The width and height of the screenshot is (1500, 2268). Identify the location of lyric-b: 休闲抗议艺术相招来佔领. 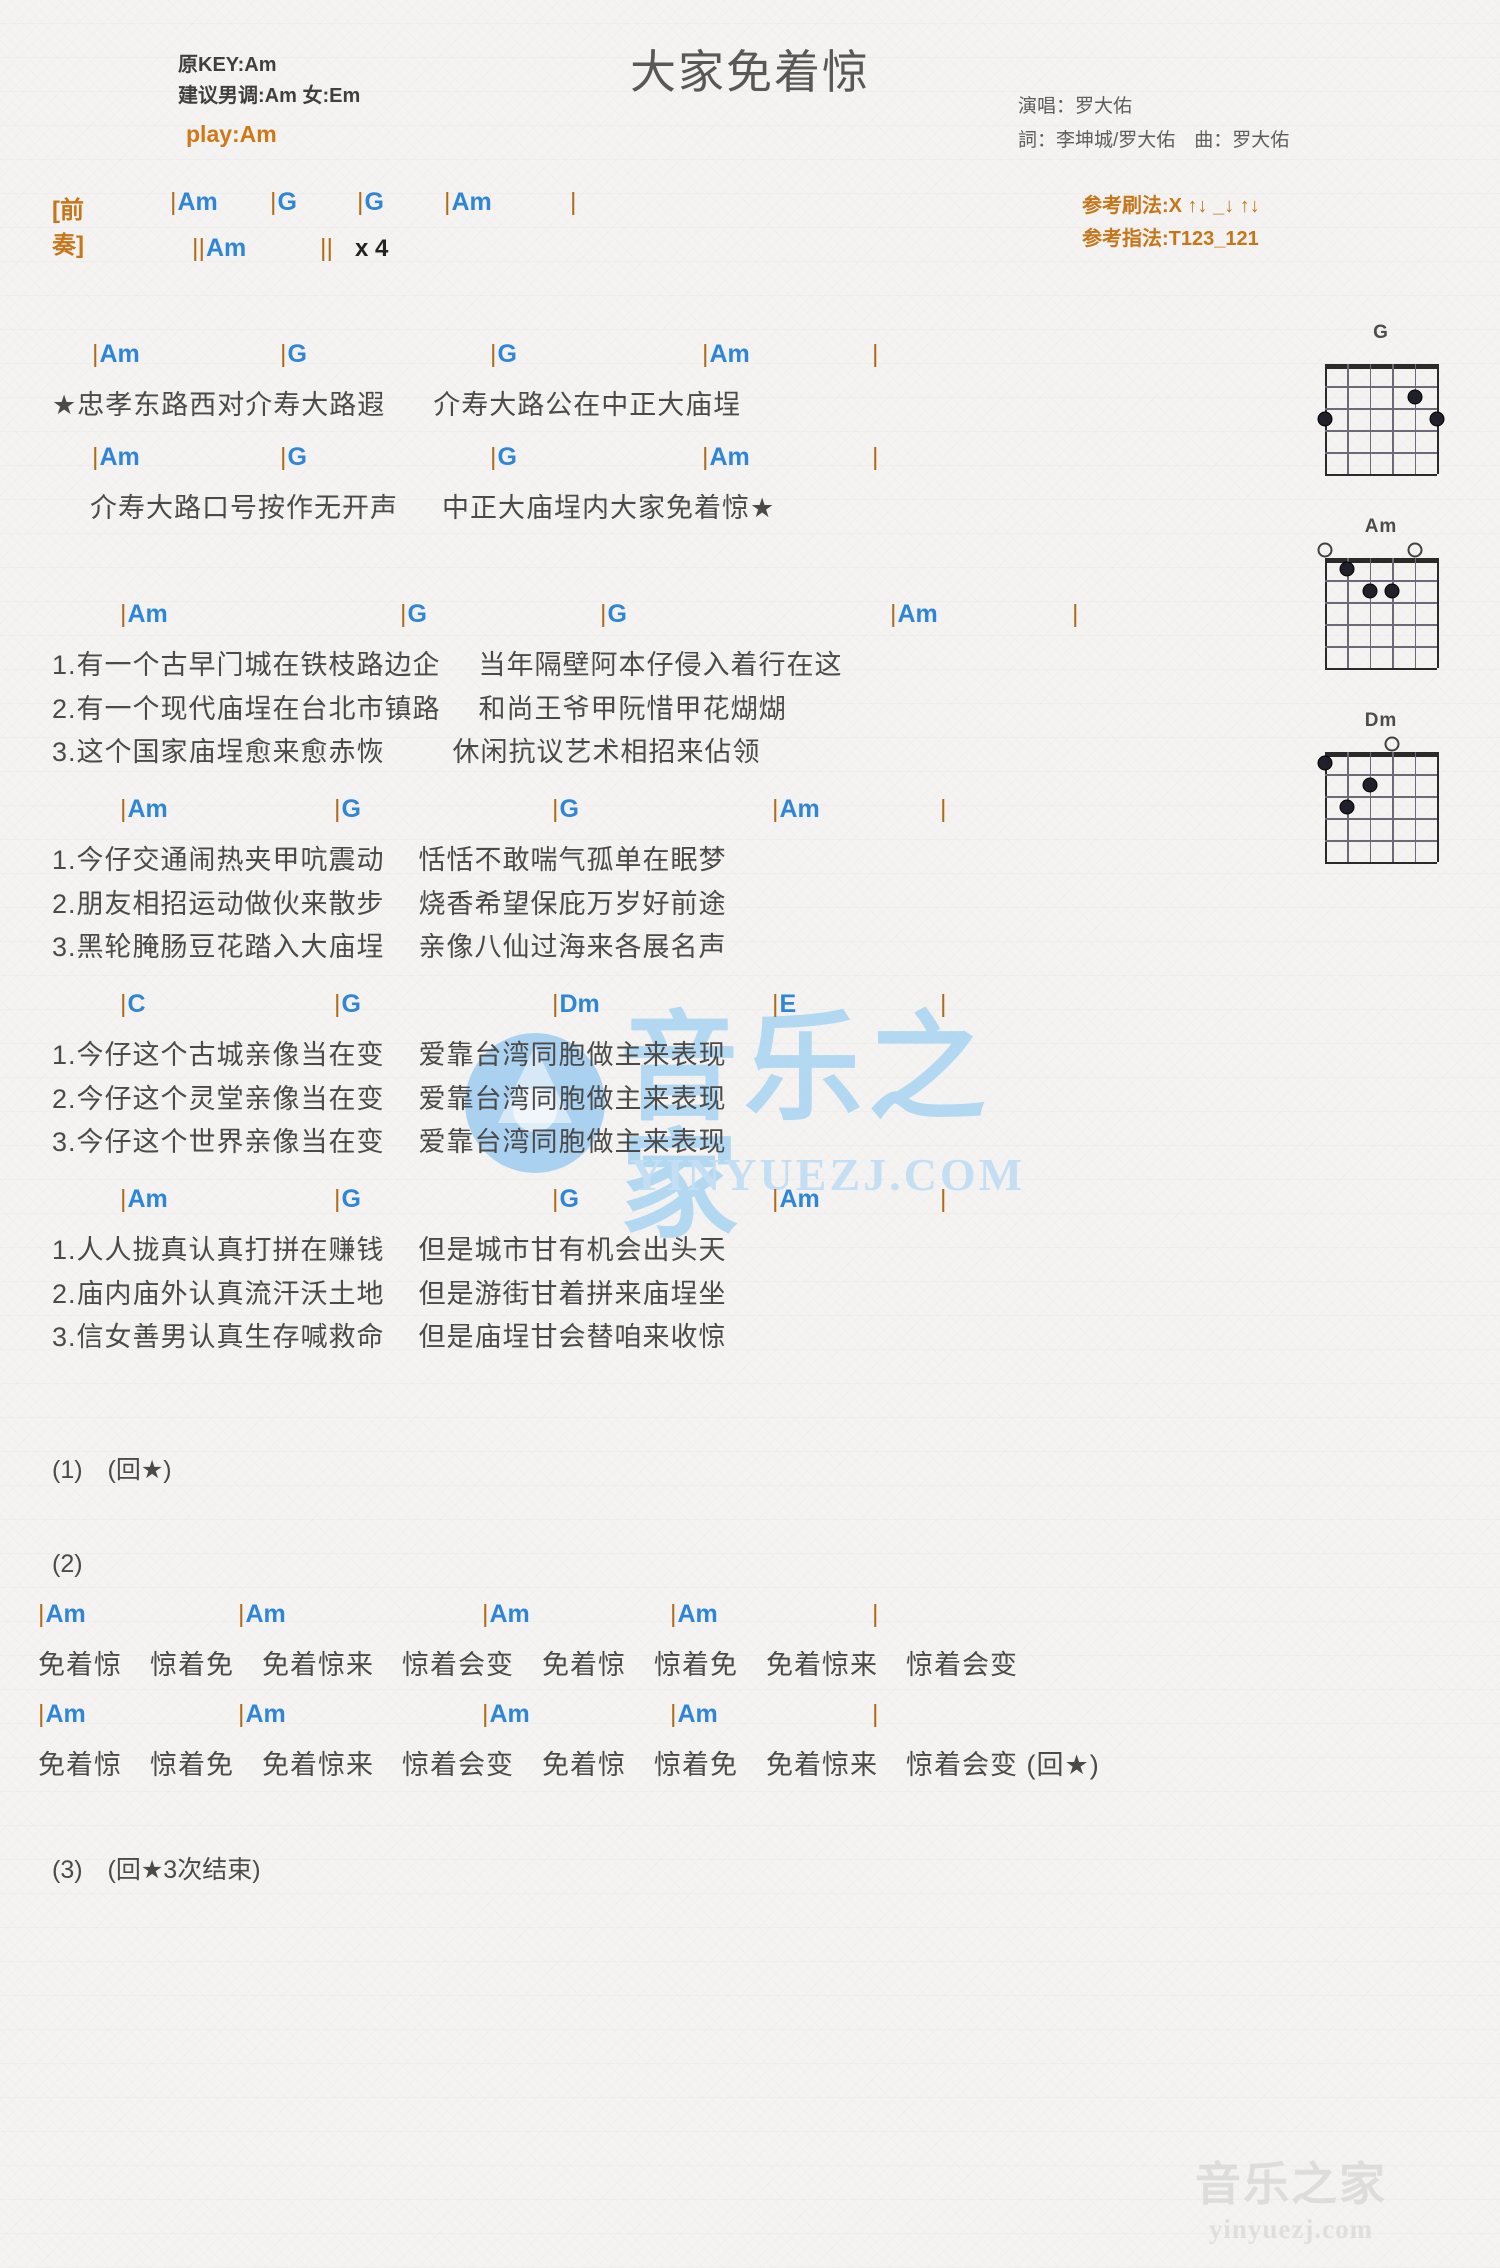
(606, 752).